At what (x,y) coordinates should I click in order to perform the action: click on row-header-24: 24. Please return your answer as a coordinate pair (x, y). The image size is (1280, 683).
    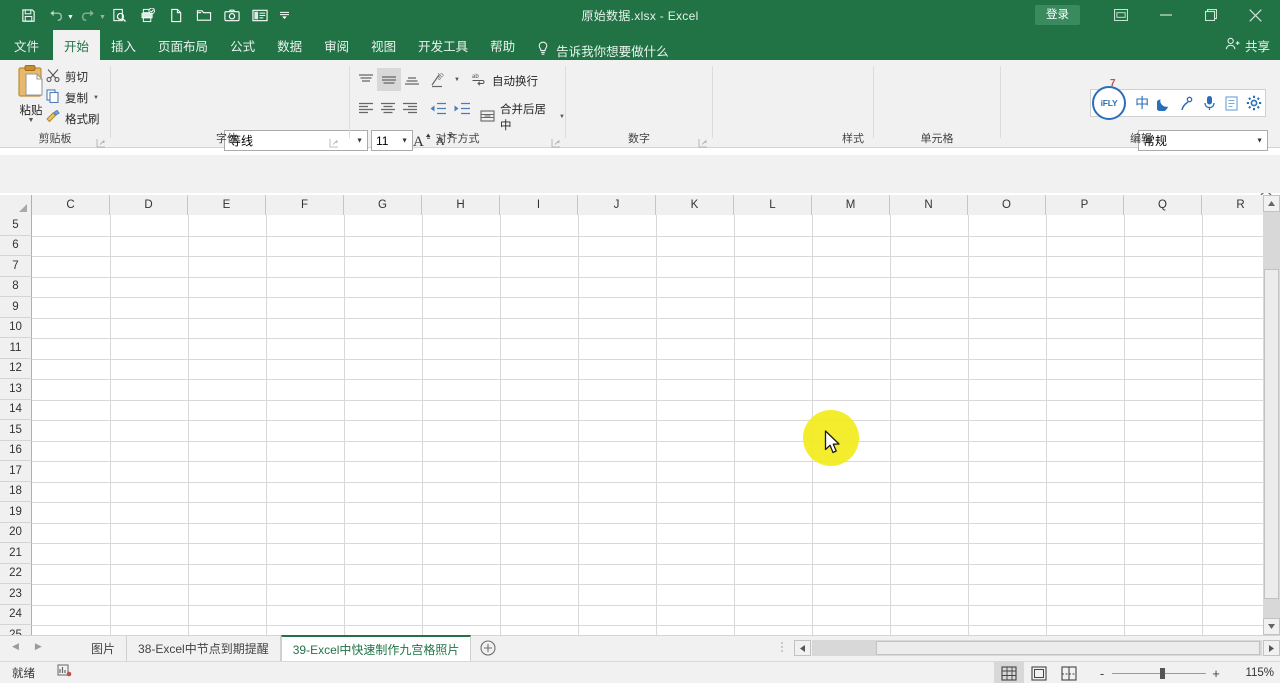
    Looking at the image, I should click on (16, 614).